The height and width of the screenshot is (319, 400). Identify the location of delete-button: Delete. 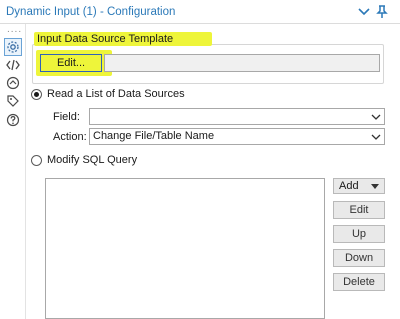
(359, 282).